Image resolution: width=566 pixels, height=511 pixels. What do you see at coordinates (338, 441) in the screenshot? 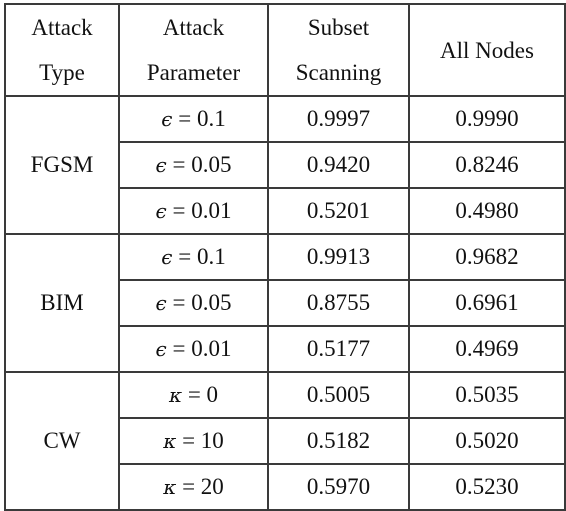
I see `subset-scanning-cell: 0.5182` at bounding box center [338, 441].